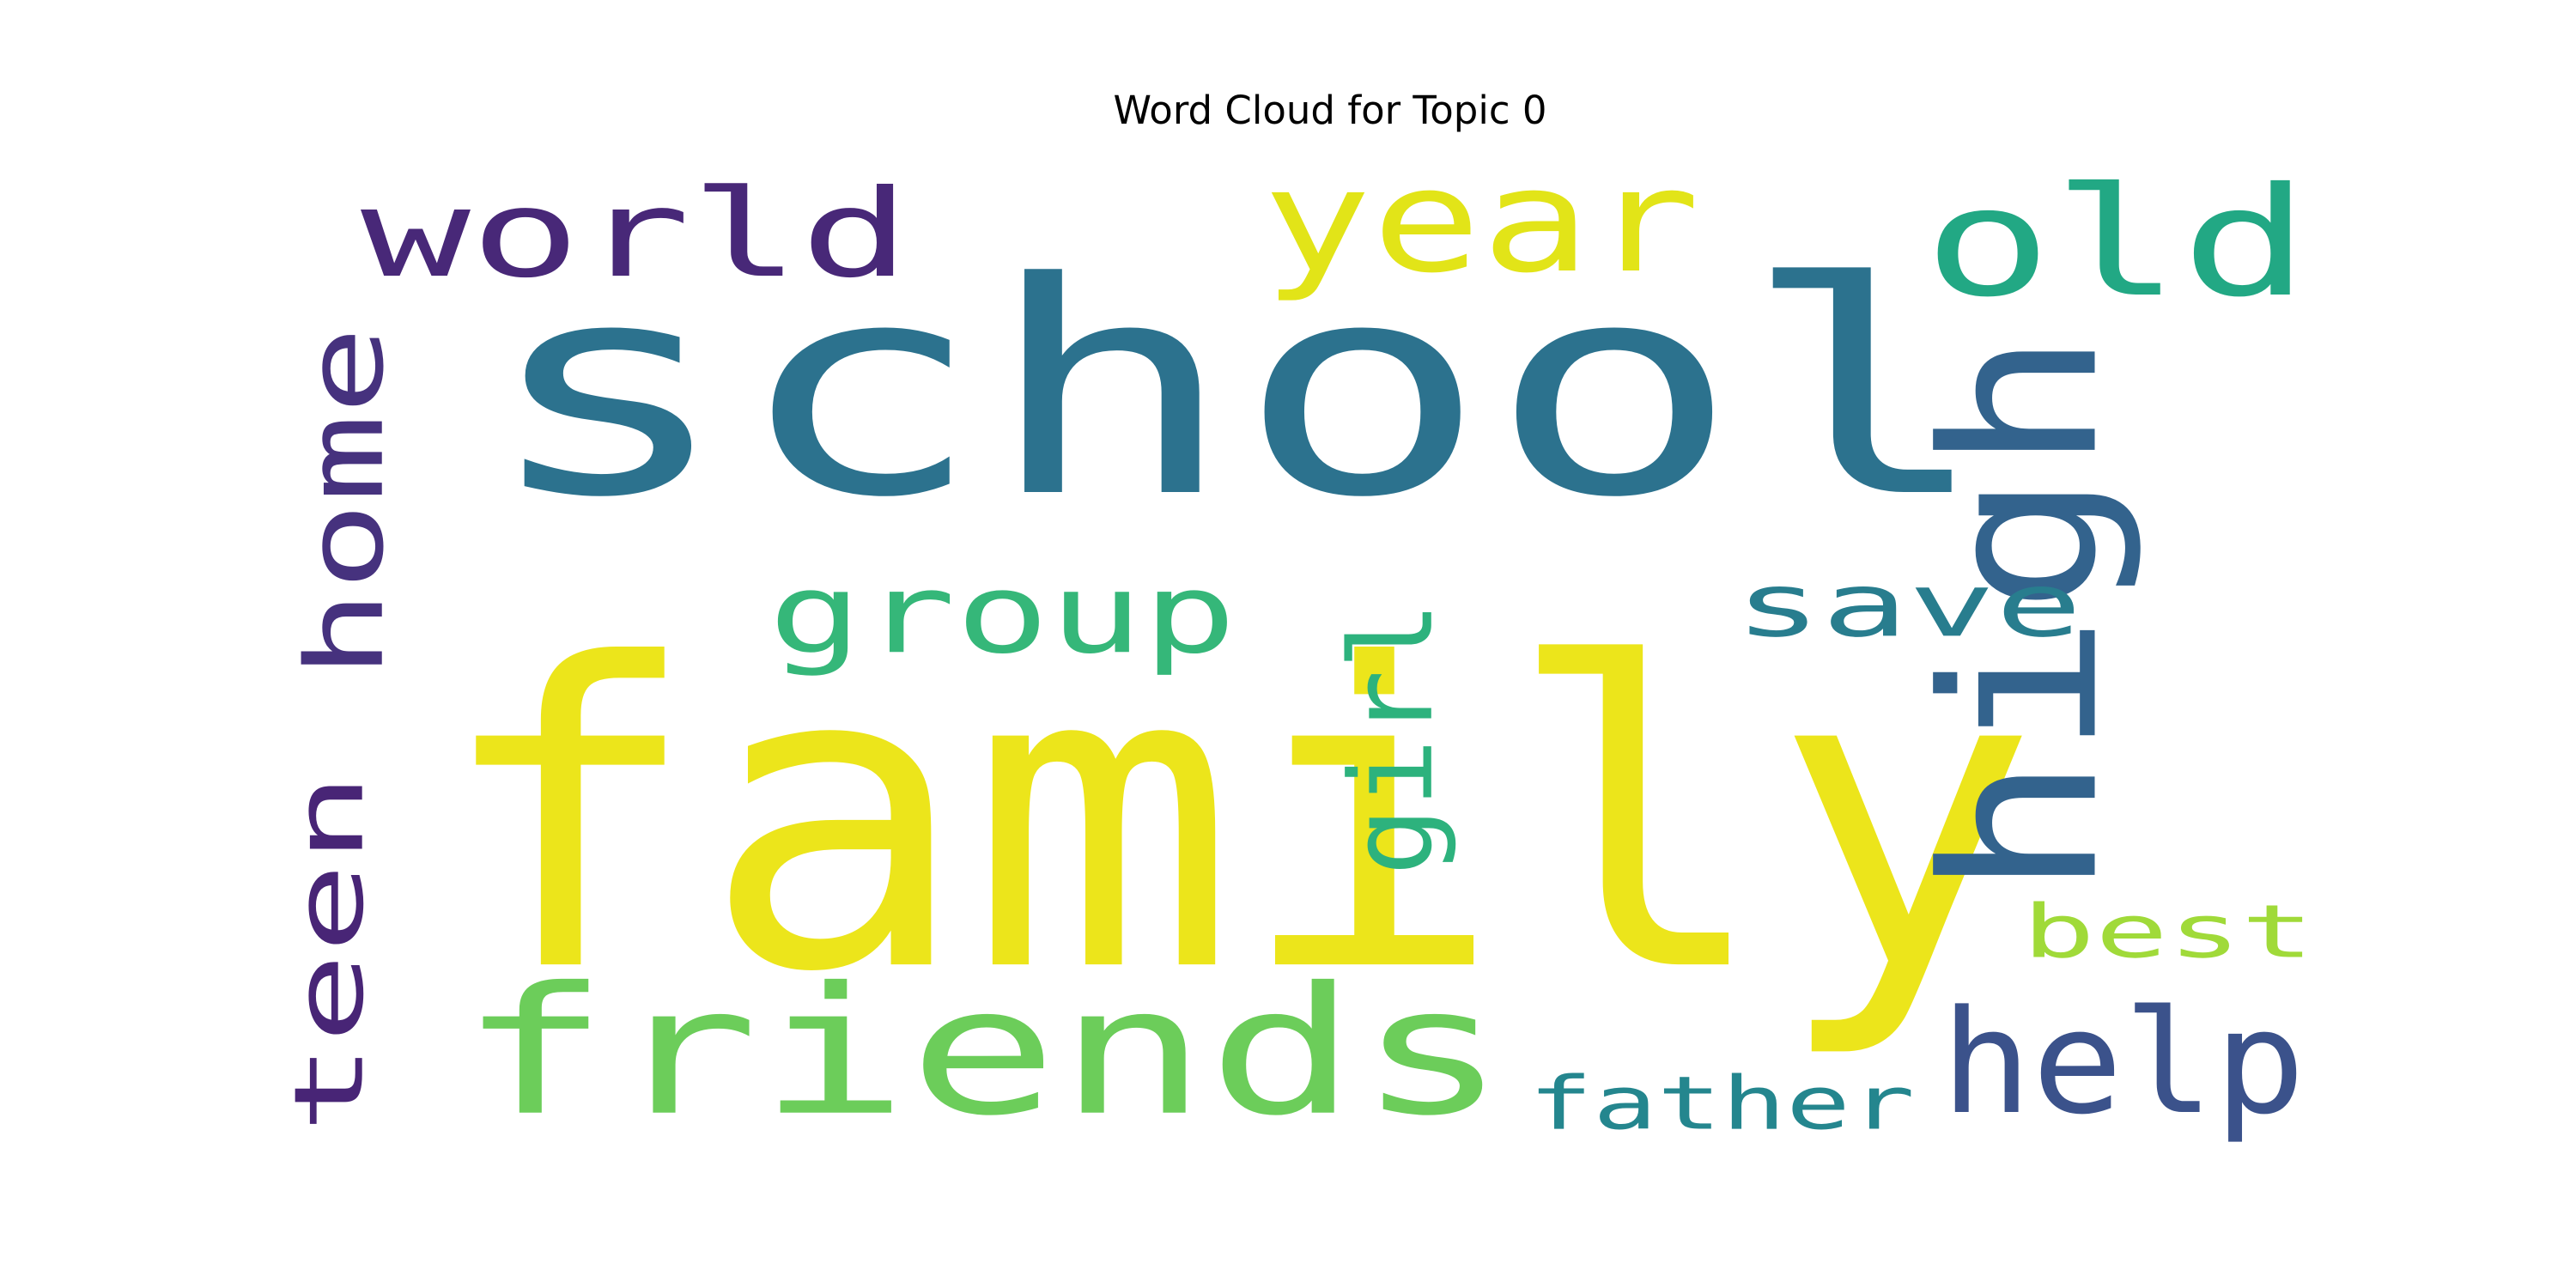 The height and width of the screenshot is (1288, 2576). I want to click on word-father: father, so click(1722, 1103).